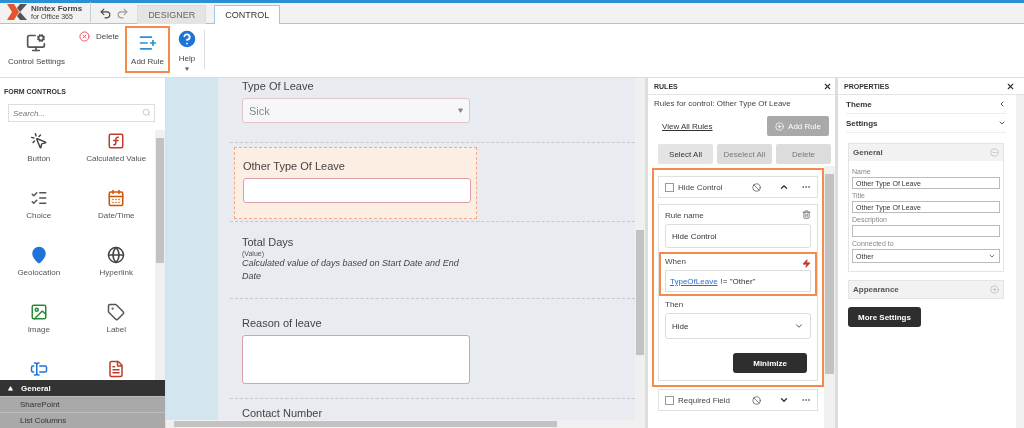  What do you see at coordinates (39, 160) in the screenshot?
I see `control-item: Button` at bounding box center [39, 160].